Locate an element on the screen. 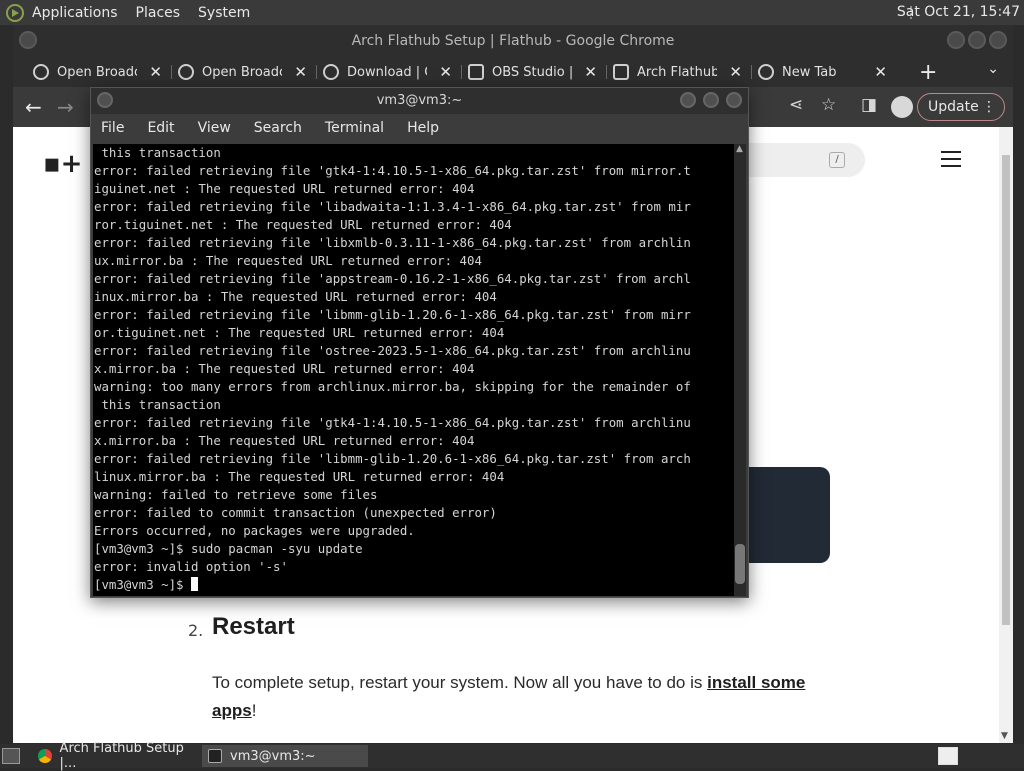 Image resolution: width=1024 pixels, height=771 pixels. terminal-scrollbar: ▲ is located at coordinates (740, 370).